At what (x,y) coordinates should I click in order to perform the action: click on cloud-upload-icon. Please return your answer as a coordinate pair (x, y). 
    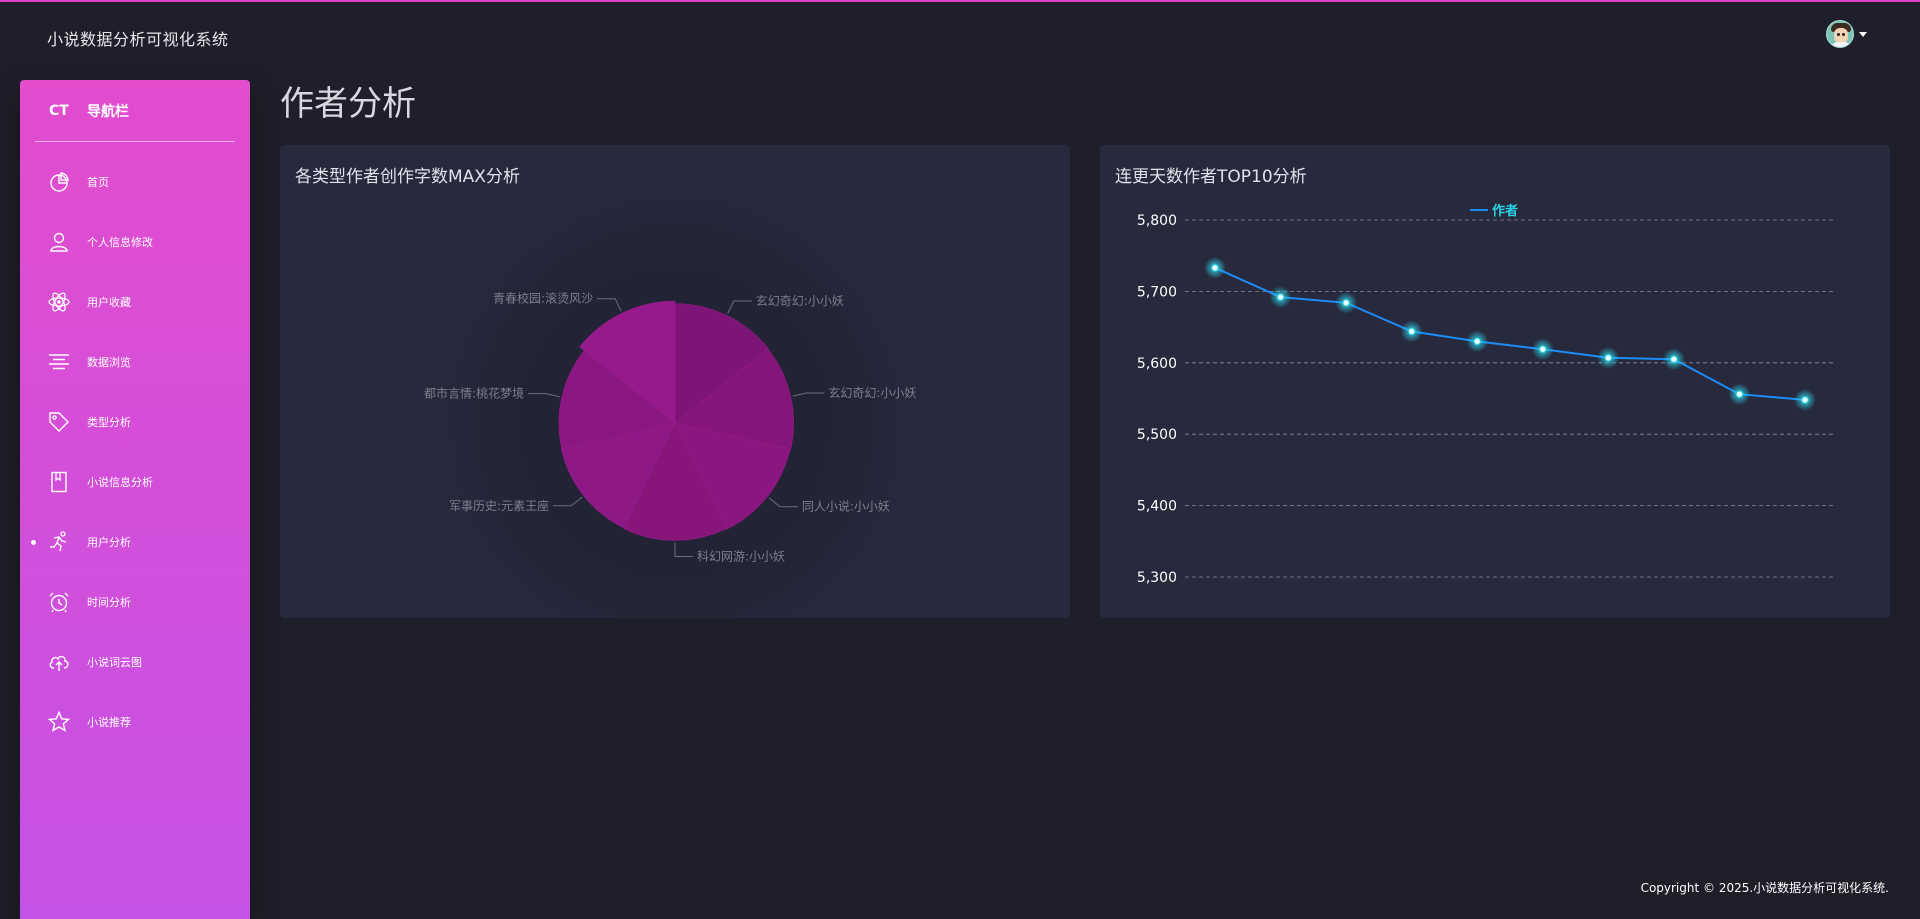
    Looking at the image, I should click on (59, 662).